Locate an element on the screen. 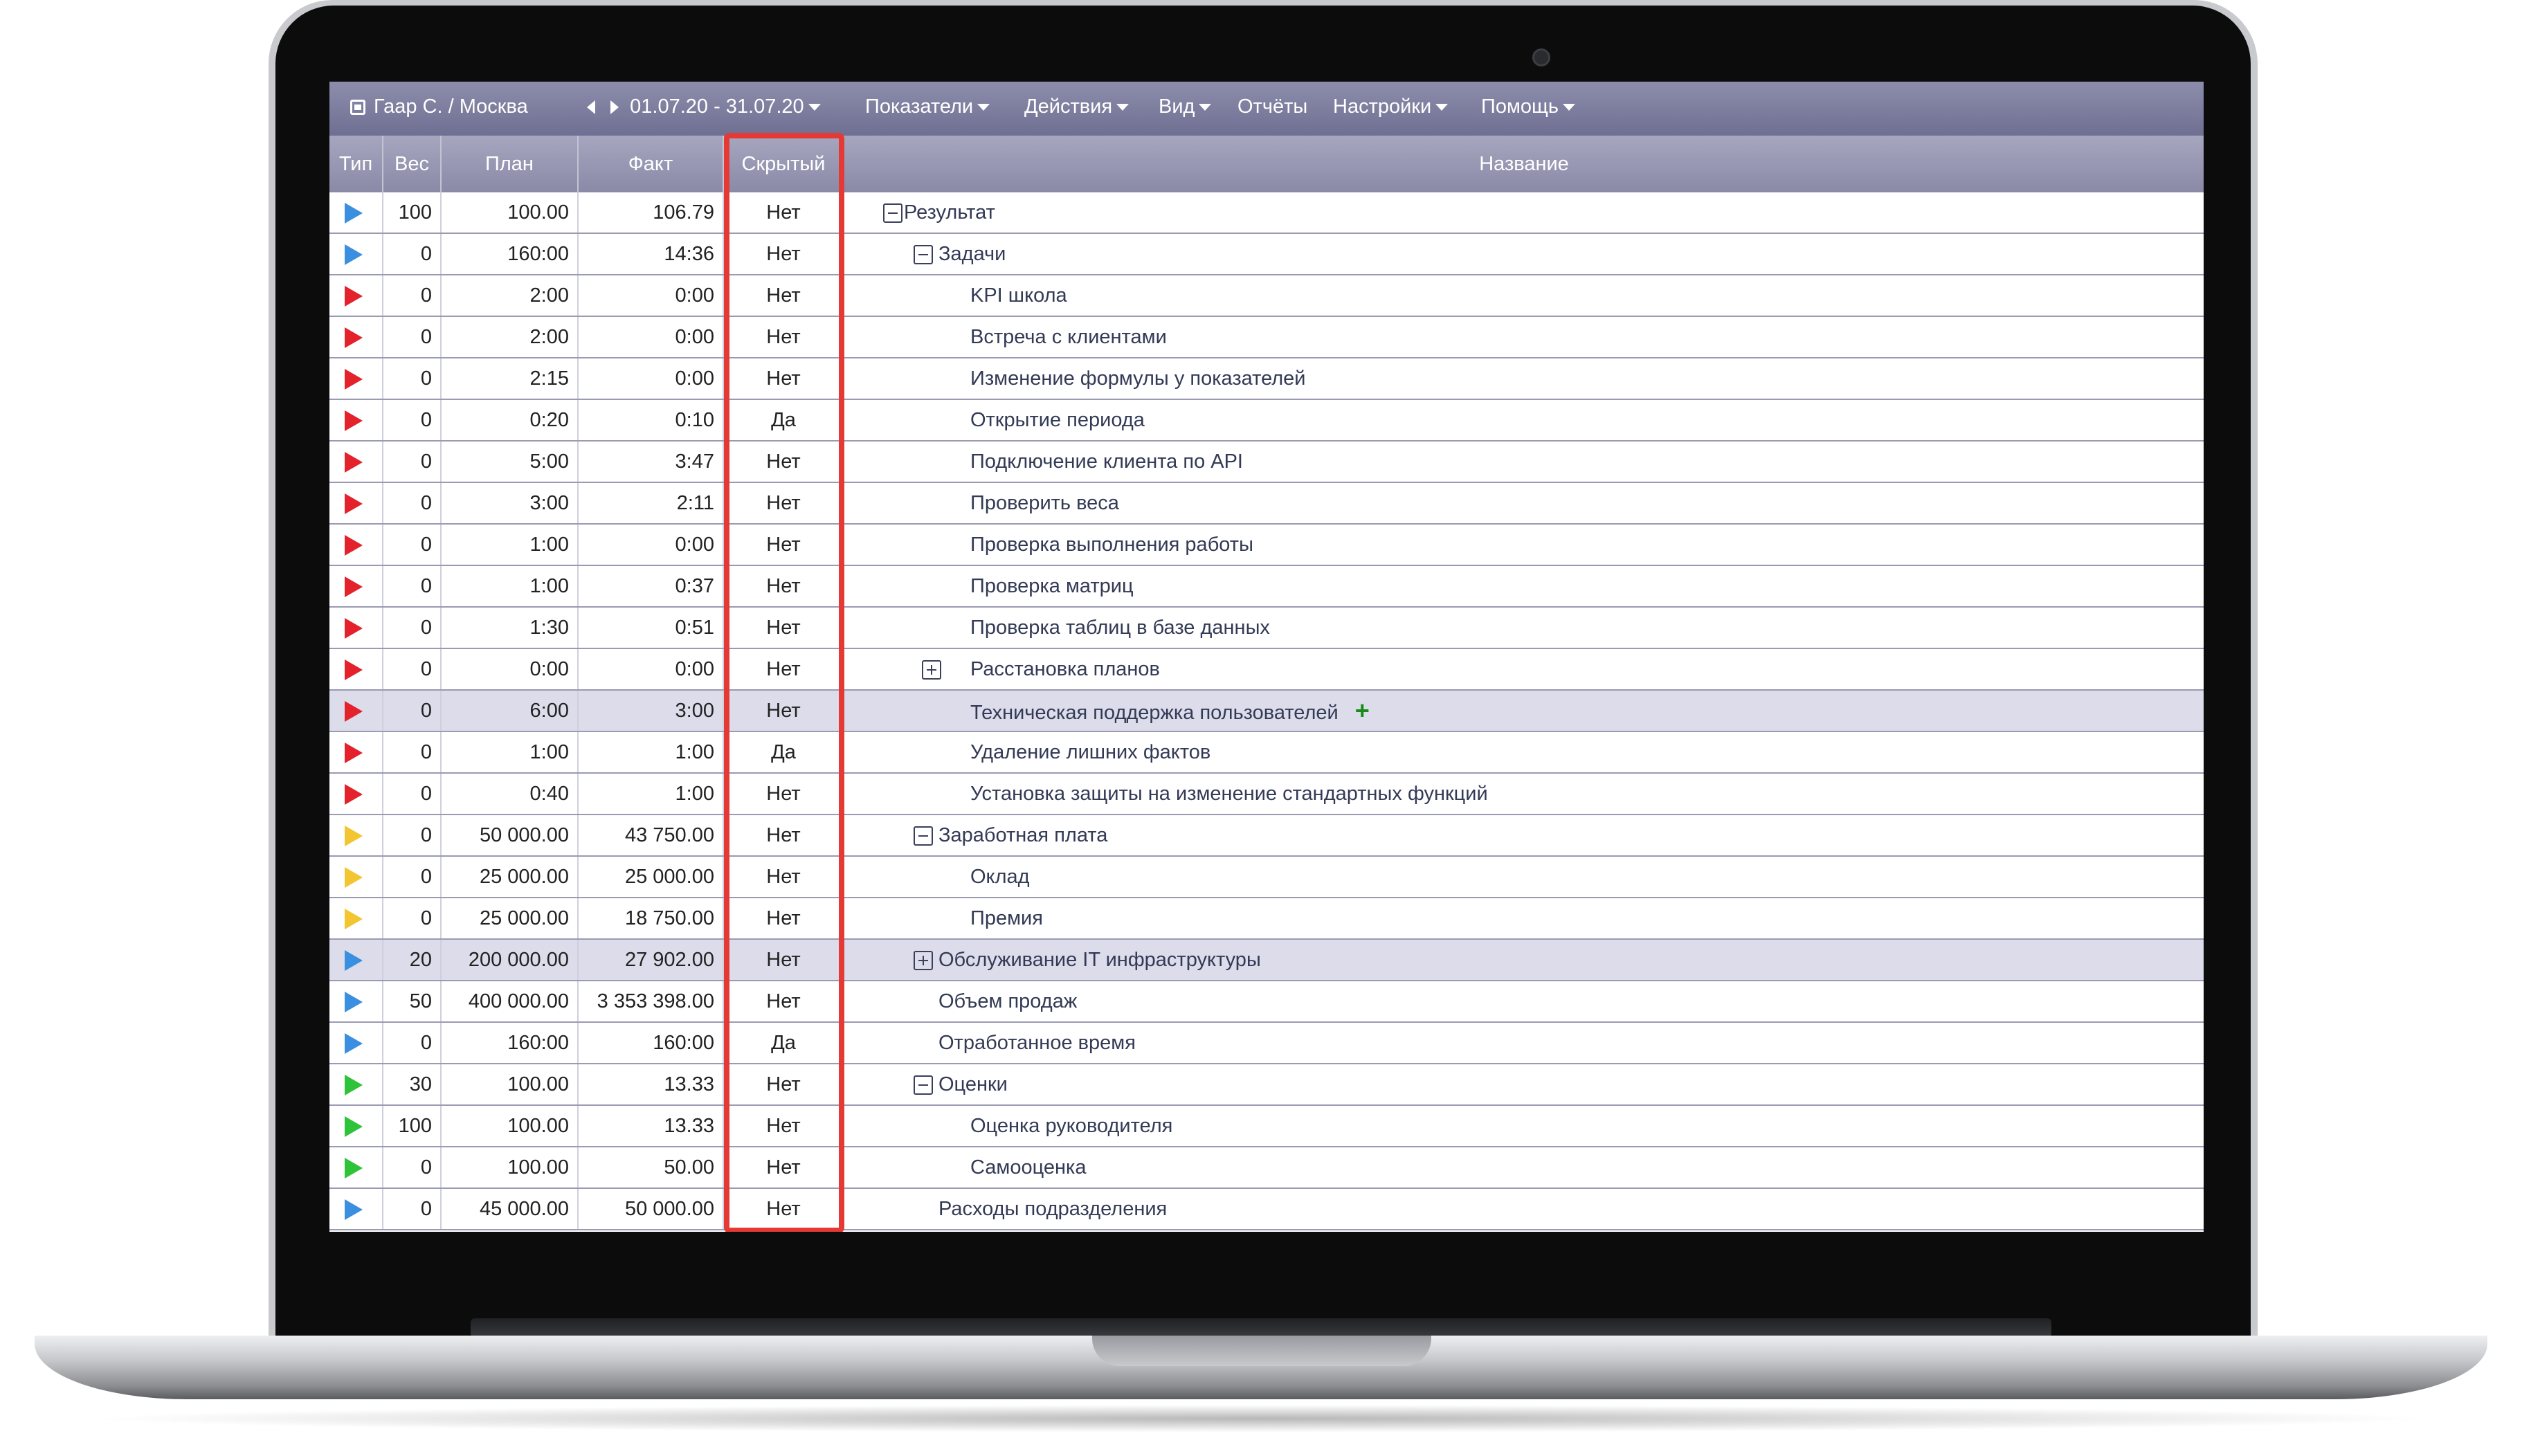 This screenshot has height=1456, width=2522. fact-cell: 3:00 is located at coordinates (651, 711).